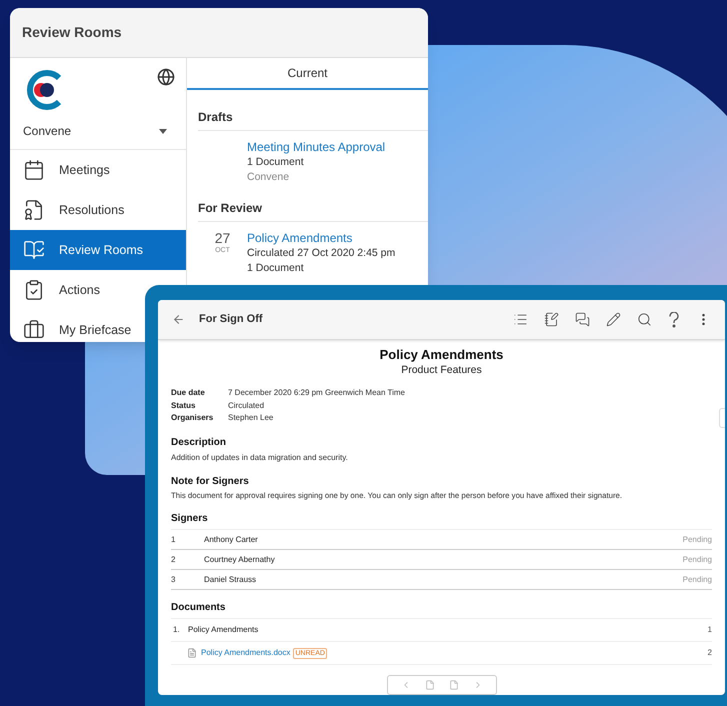 The image size is (727, 706). What do you see at coordinates (72, 326) in the screenshot?
I see `nav-item: My Briefcase` at bounding box center [72, 326].